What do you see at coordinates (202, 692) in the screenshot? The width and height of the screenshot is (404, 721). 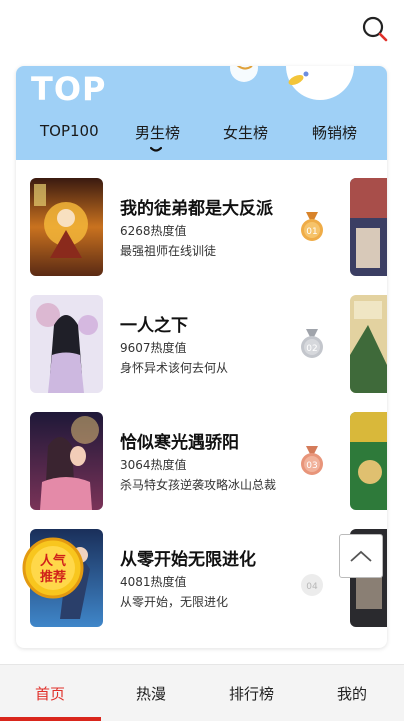 I see `bottom-navigation: 首页 热漫 排行榜 我的` at bounding box center [202, 692].